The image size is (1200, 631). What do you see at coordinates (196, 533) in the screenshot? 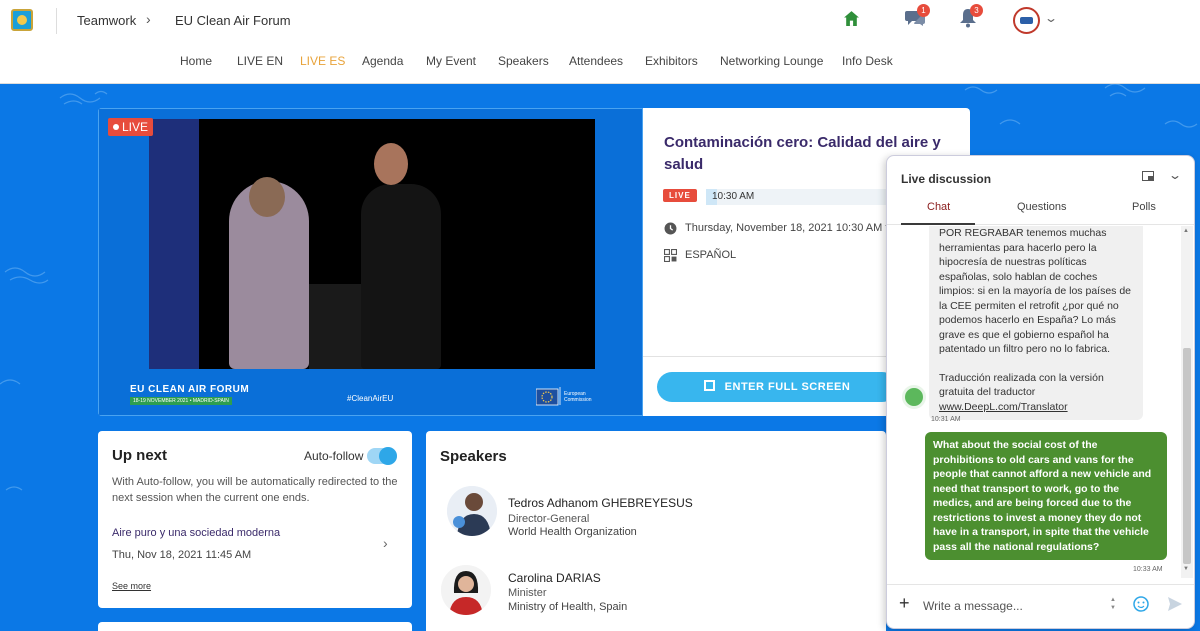
I see `next-session-title: Aire puro y una sociedad moderna` at bounding box center [196, 533].